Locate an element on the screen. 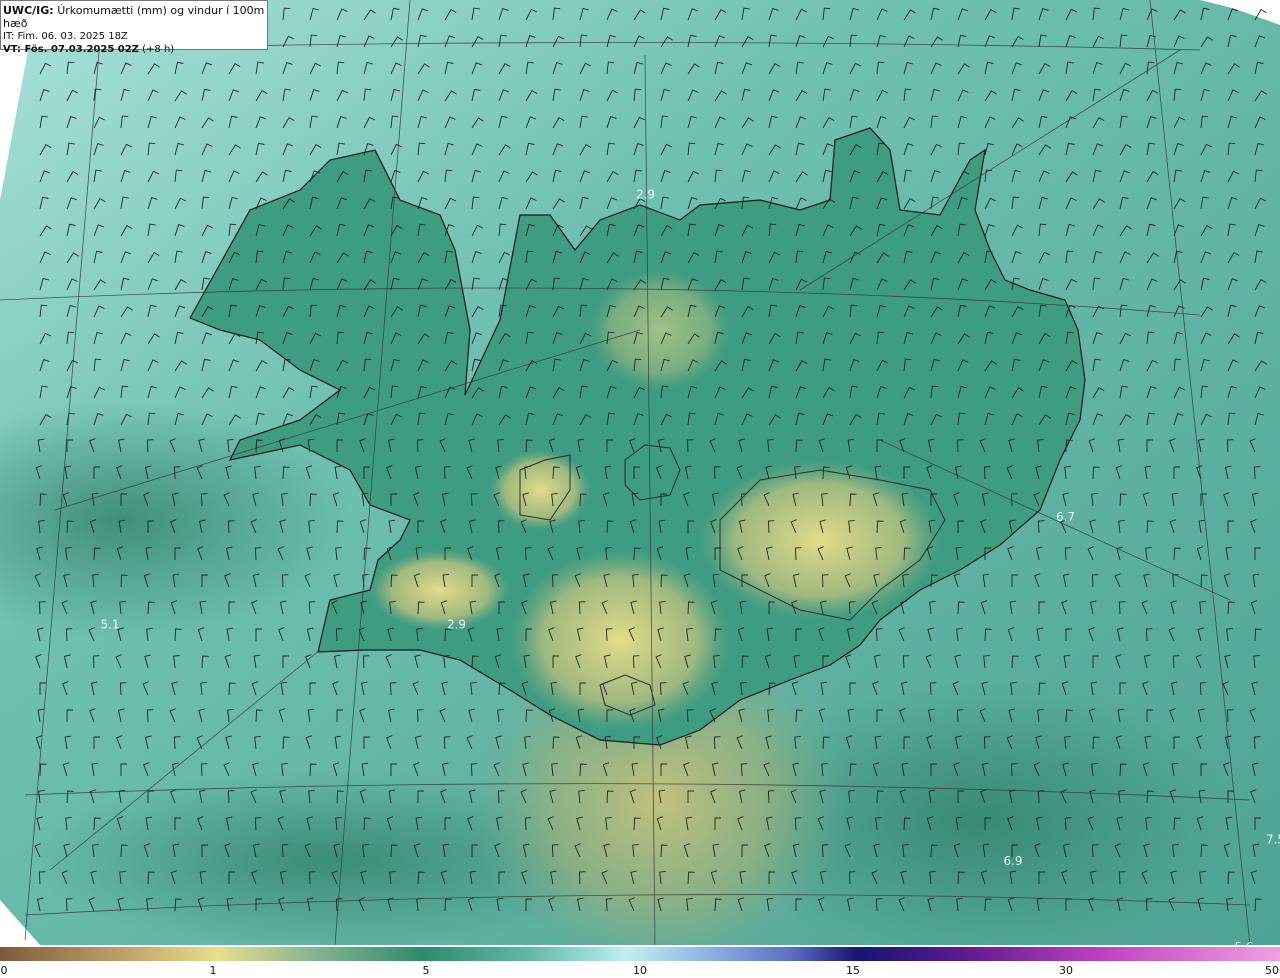  valid-time-line: VT: Fös. 07.03.2025 02Z (+8 h) is located at coordinates (134, 49).